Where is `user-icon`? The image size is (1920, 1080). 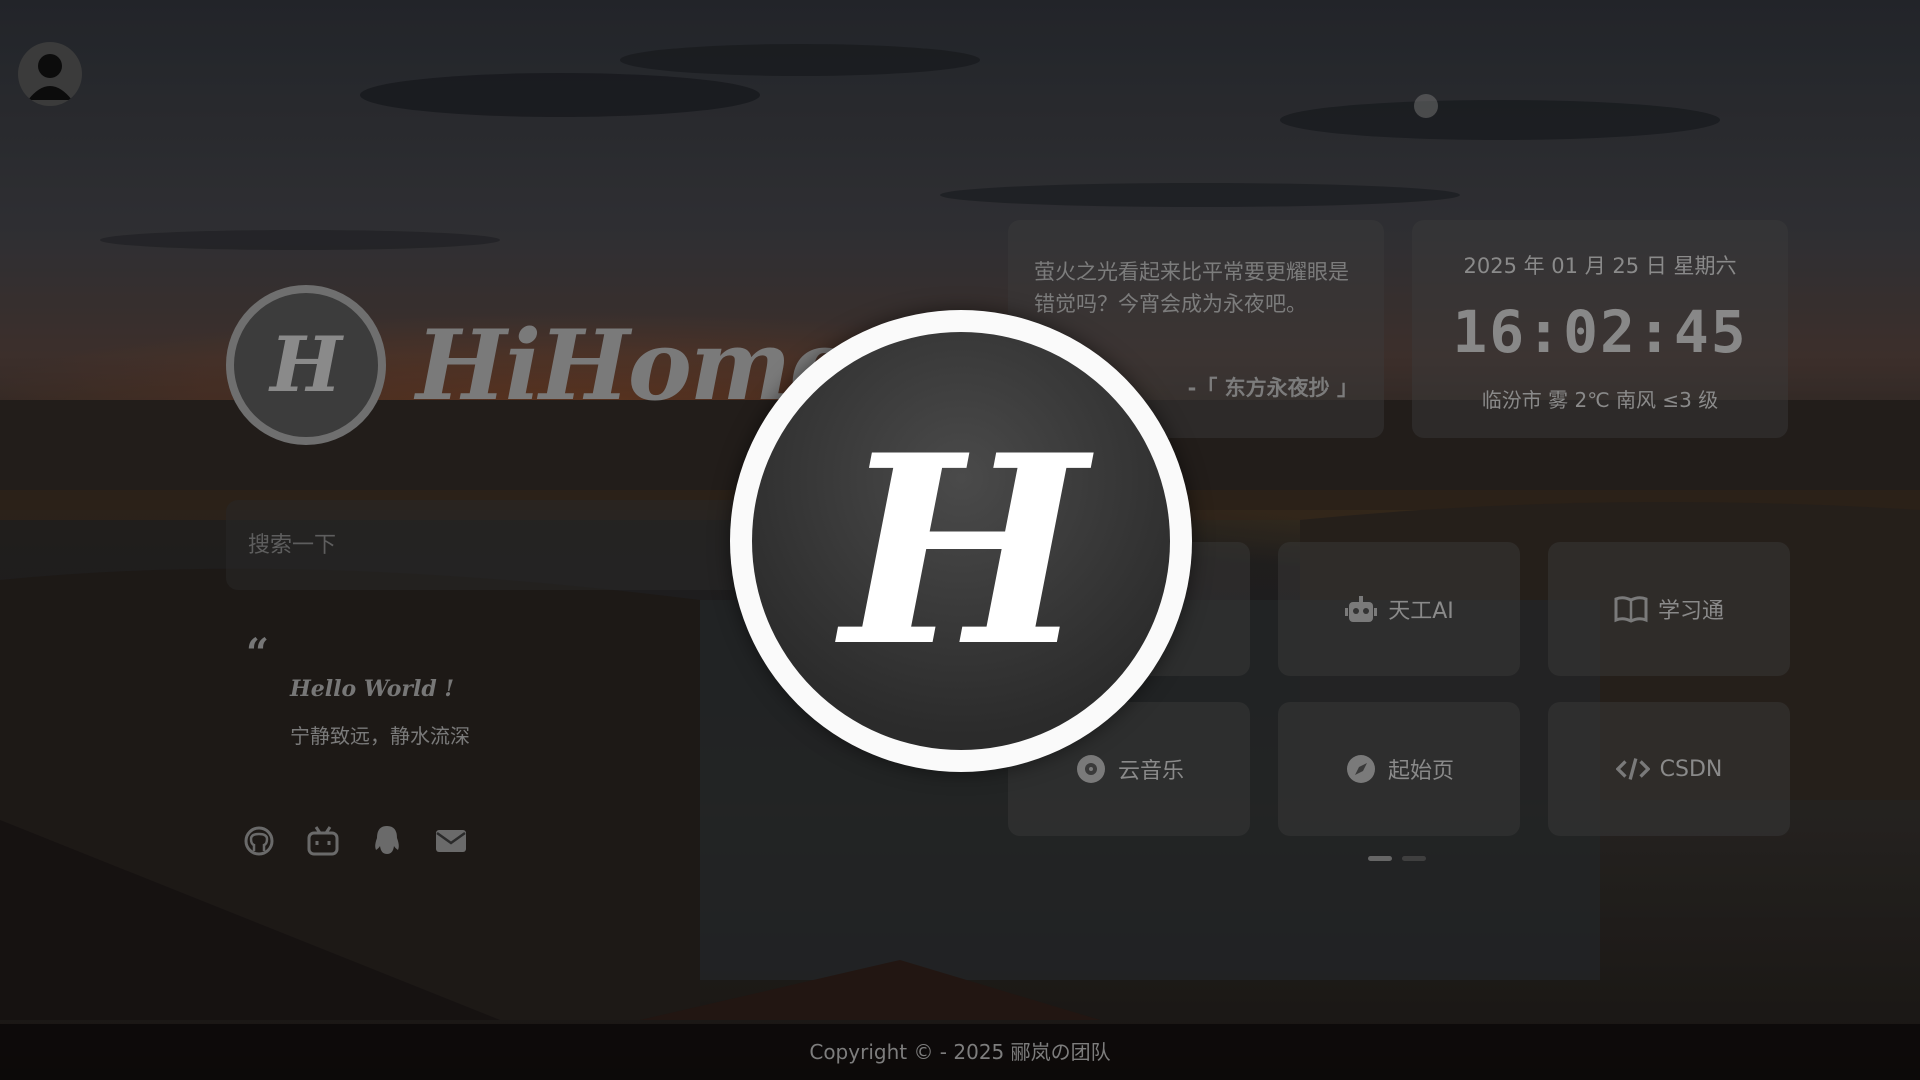
user-icon is located at coordinates (50, 77).